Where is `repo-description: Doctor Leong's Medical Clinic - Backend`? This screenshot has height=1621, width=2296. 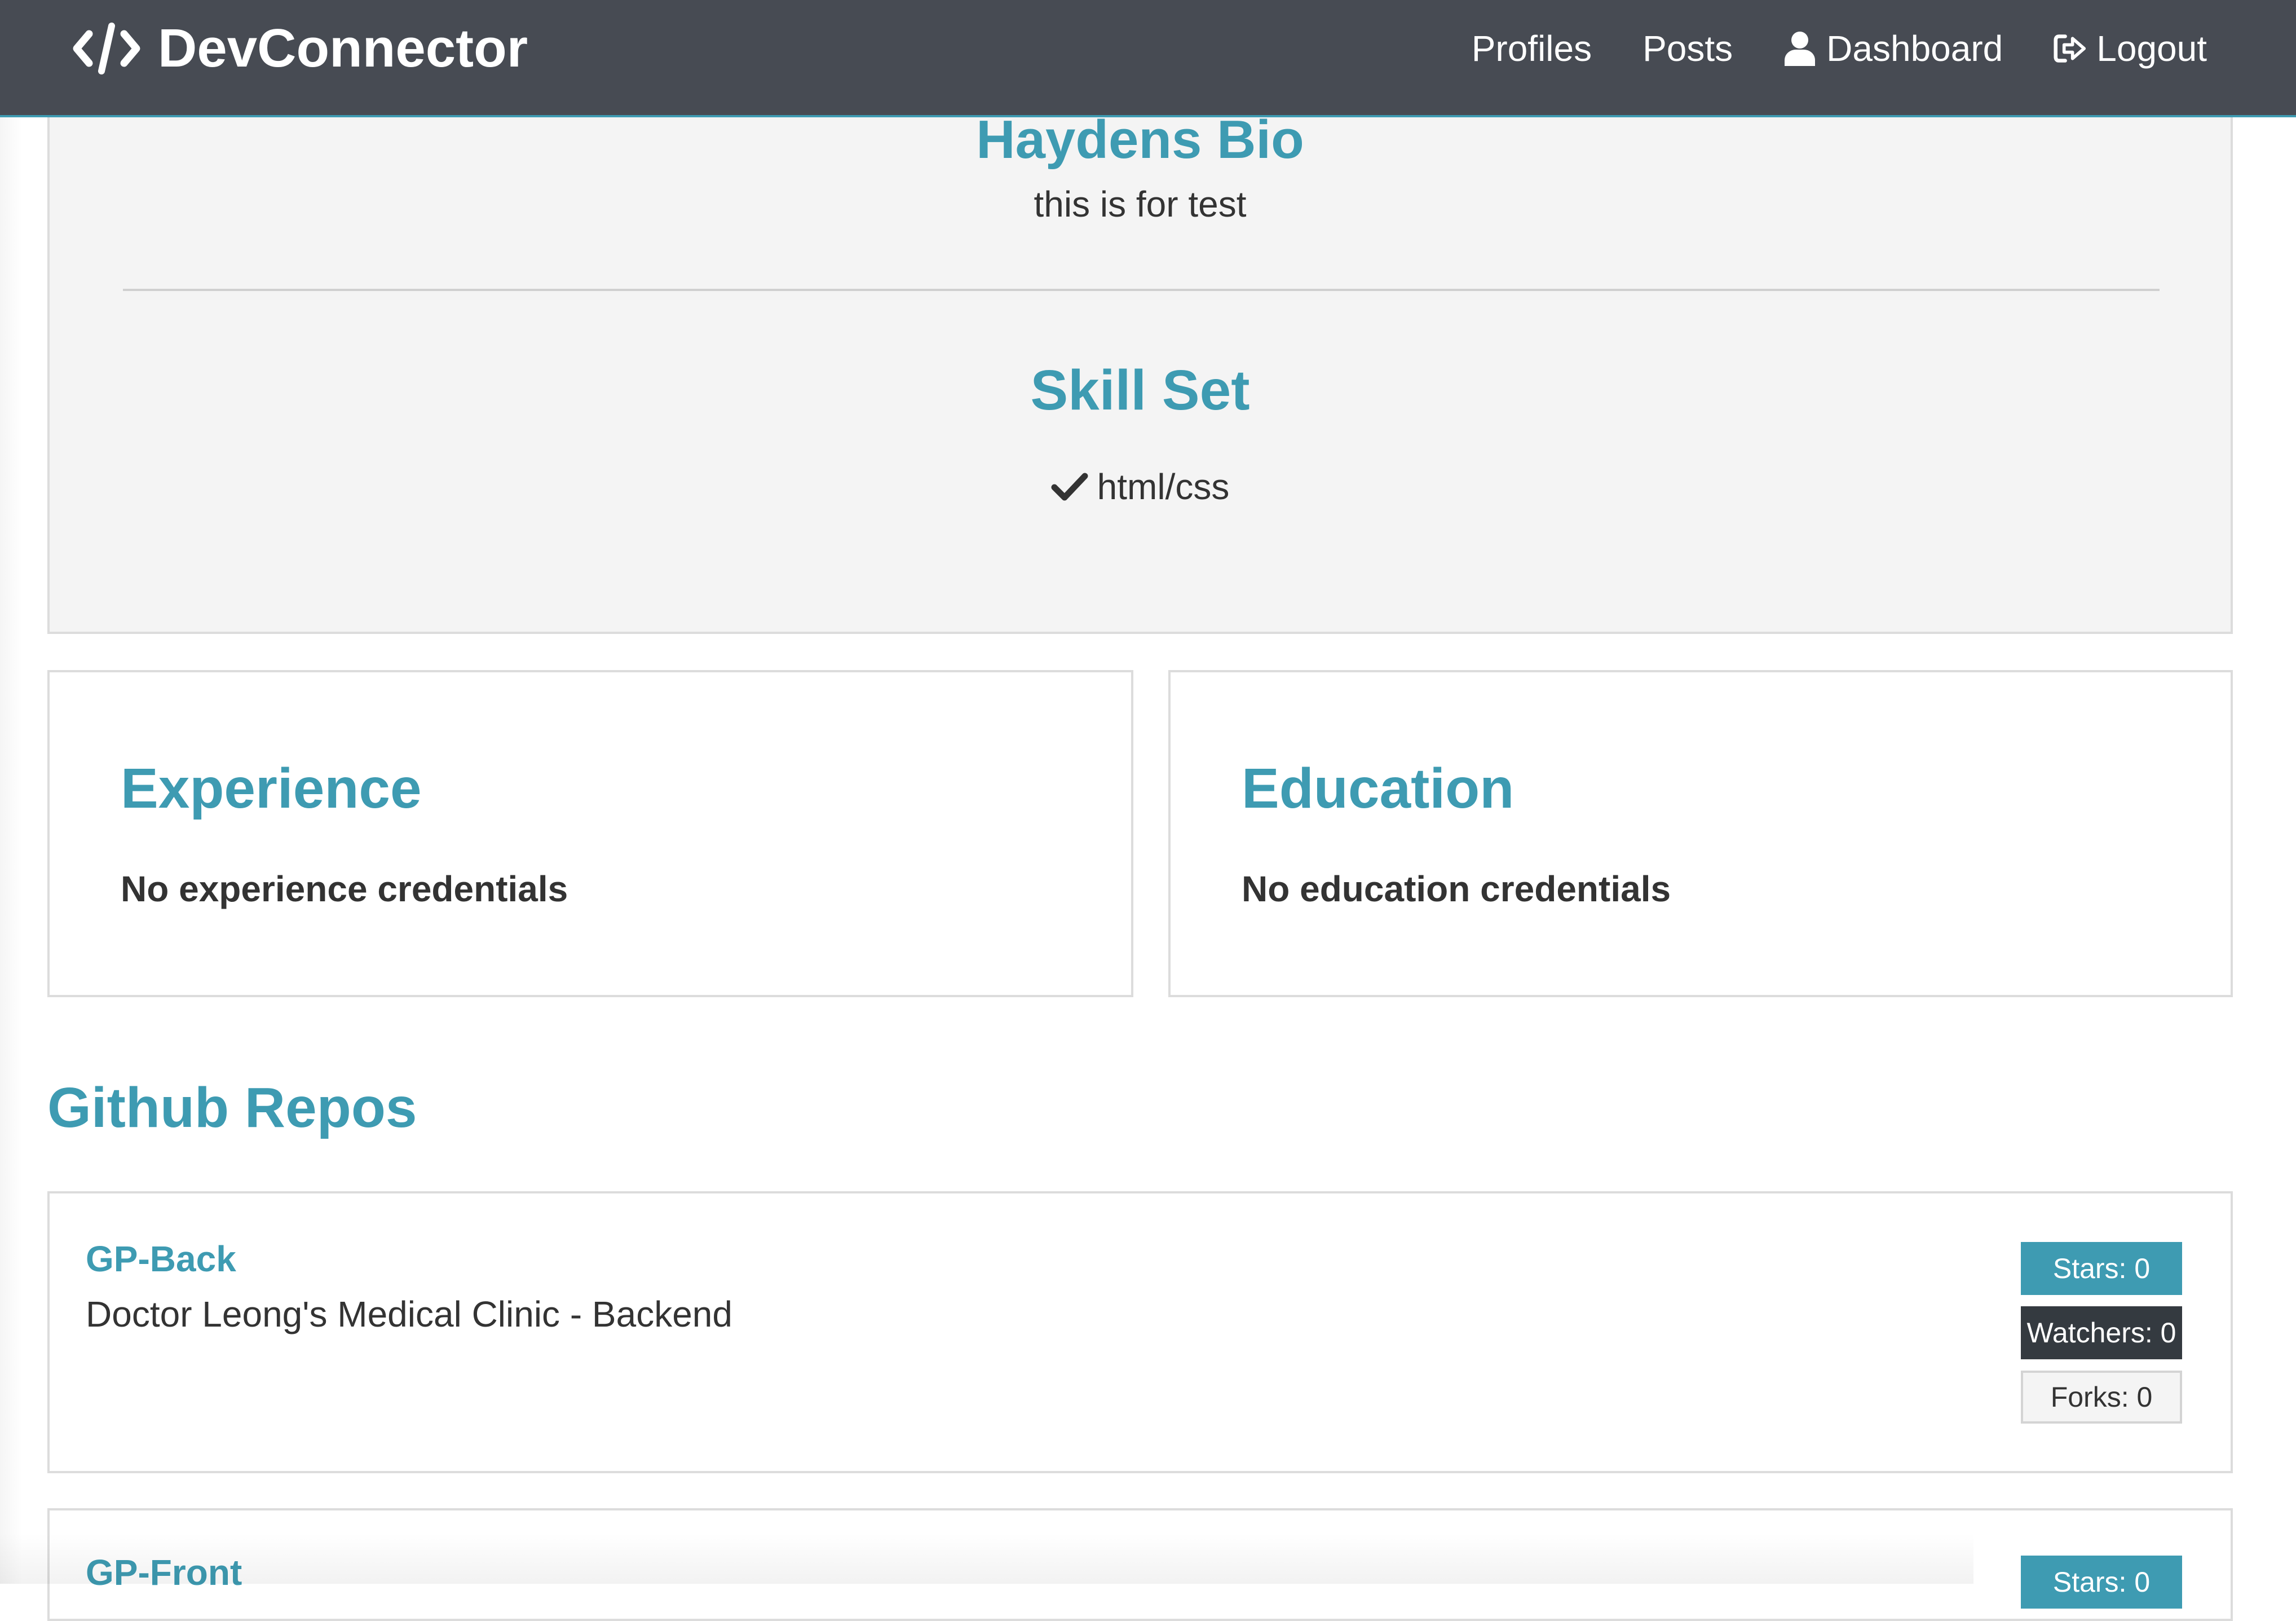 repo-description: Doctor Leong's Medical Clinic - Backend is located at coordinates (409, 1314).